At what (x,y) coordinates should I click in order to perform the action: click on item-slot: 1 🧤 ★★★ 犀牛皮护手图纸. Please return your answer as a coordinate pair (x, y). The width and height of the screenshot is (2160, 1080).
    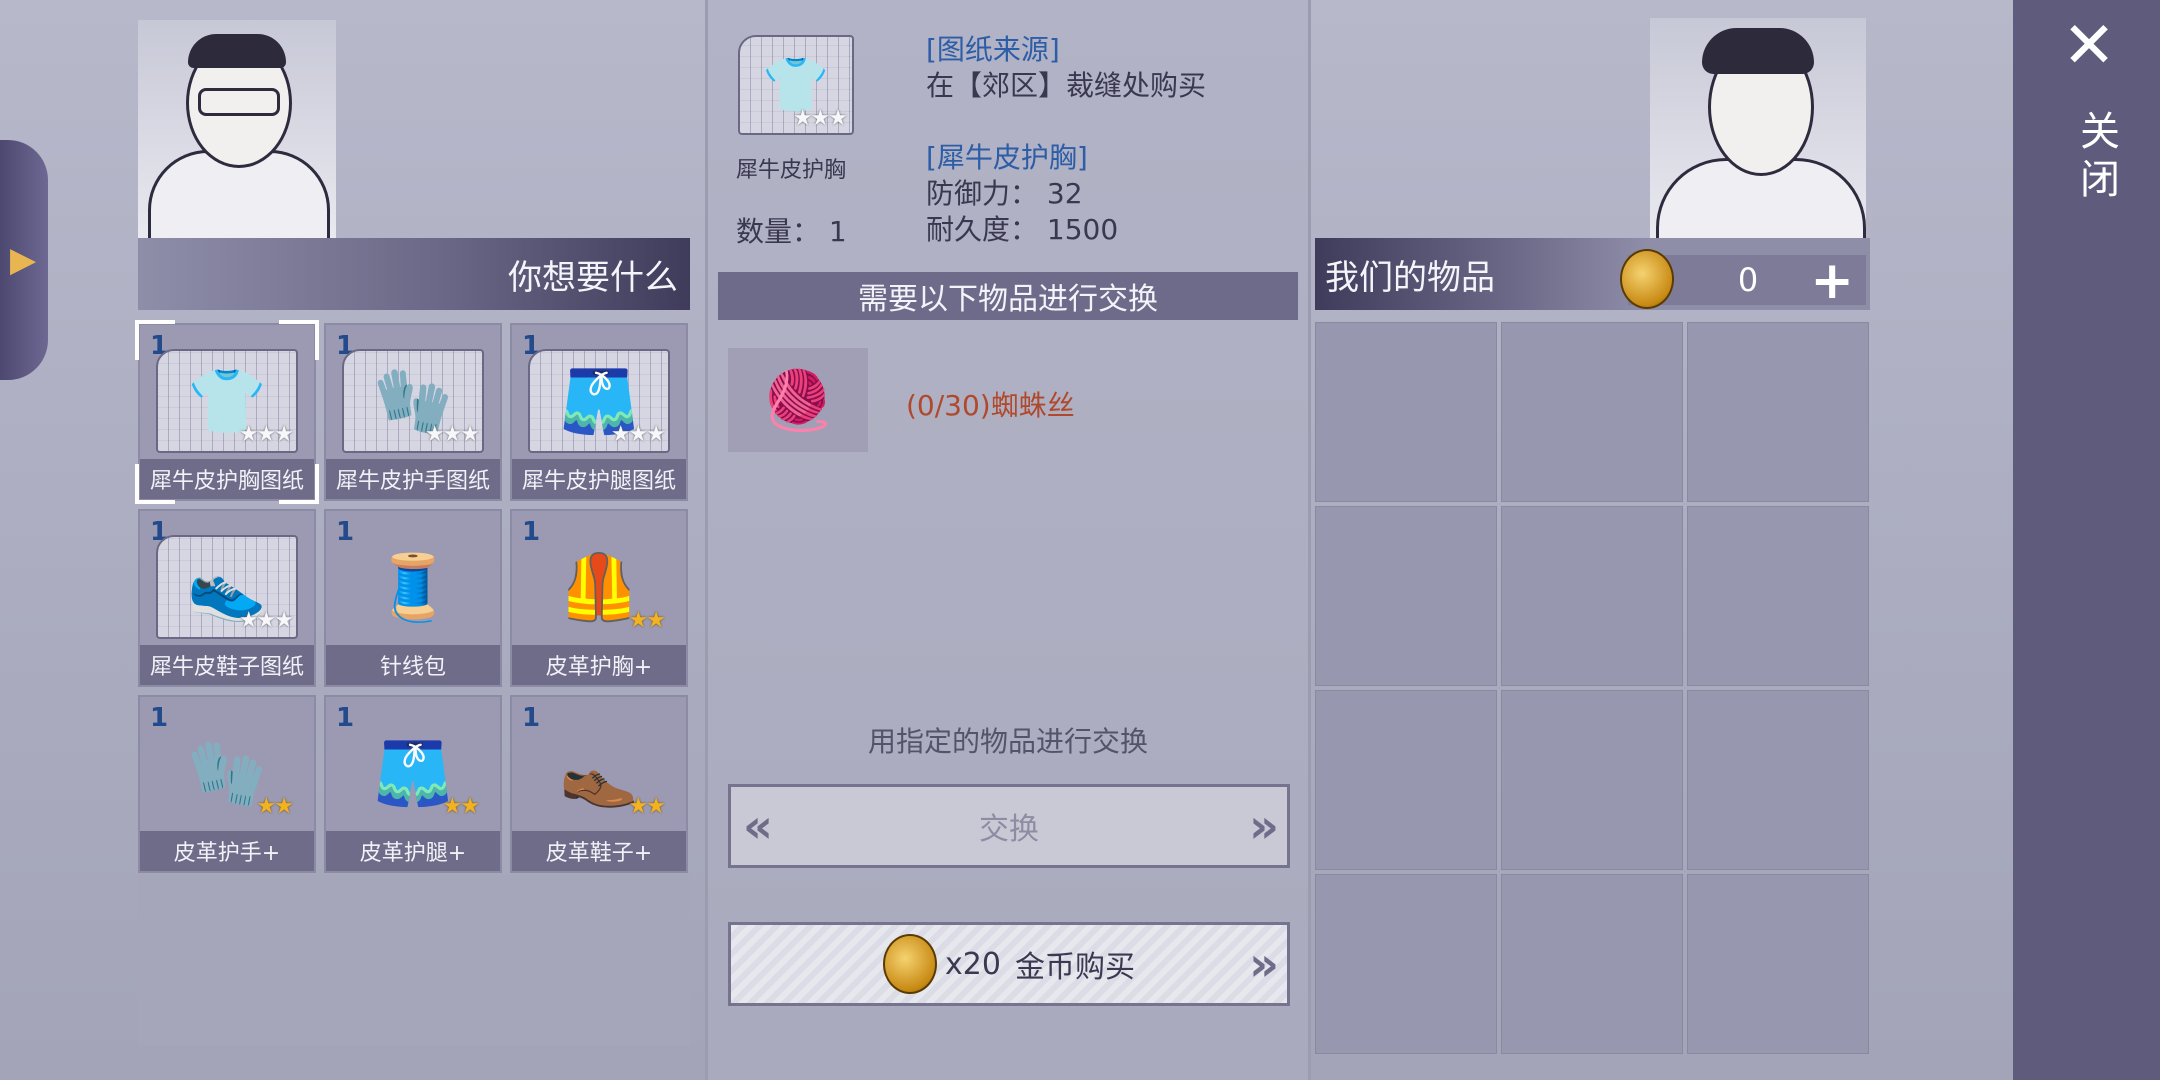
    Looking at the image, I should click on (413, 412).